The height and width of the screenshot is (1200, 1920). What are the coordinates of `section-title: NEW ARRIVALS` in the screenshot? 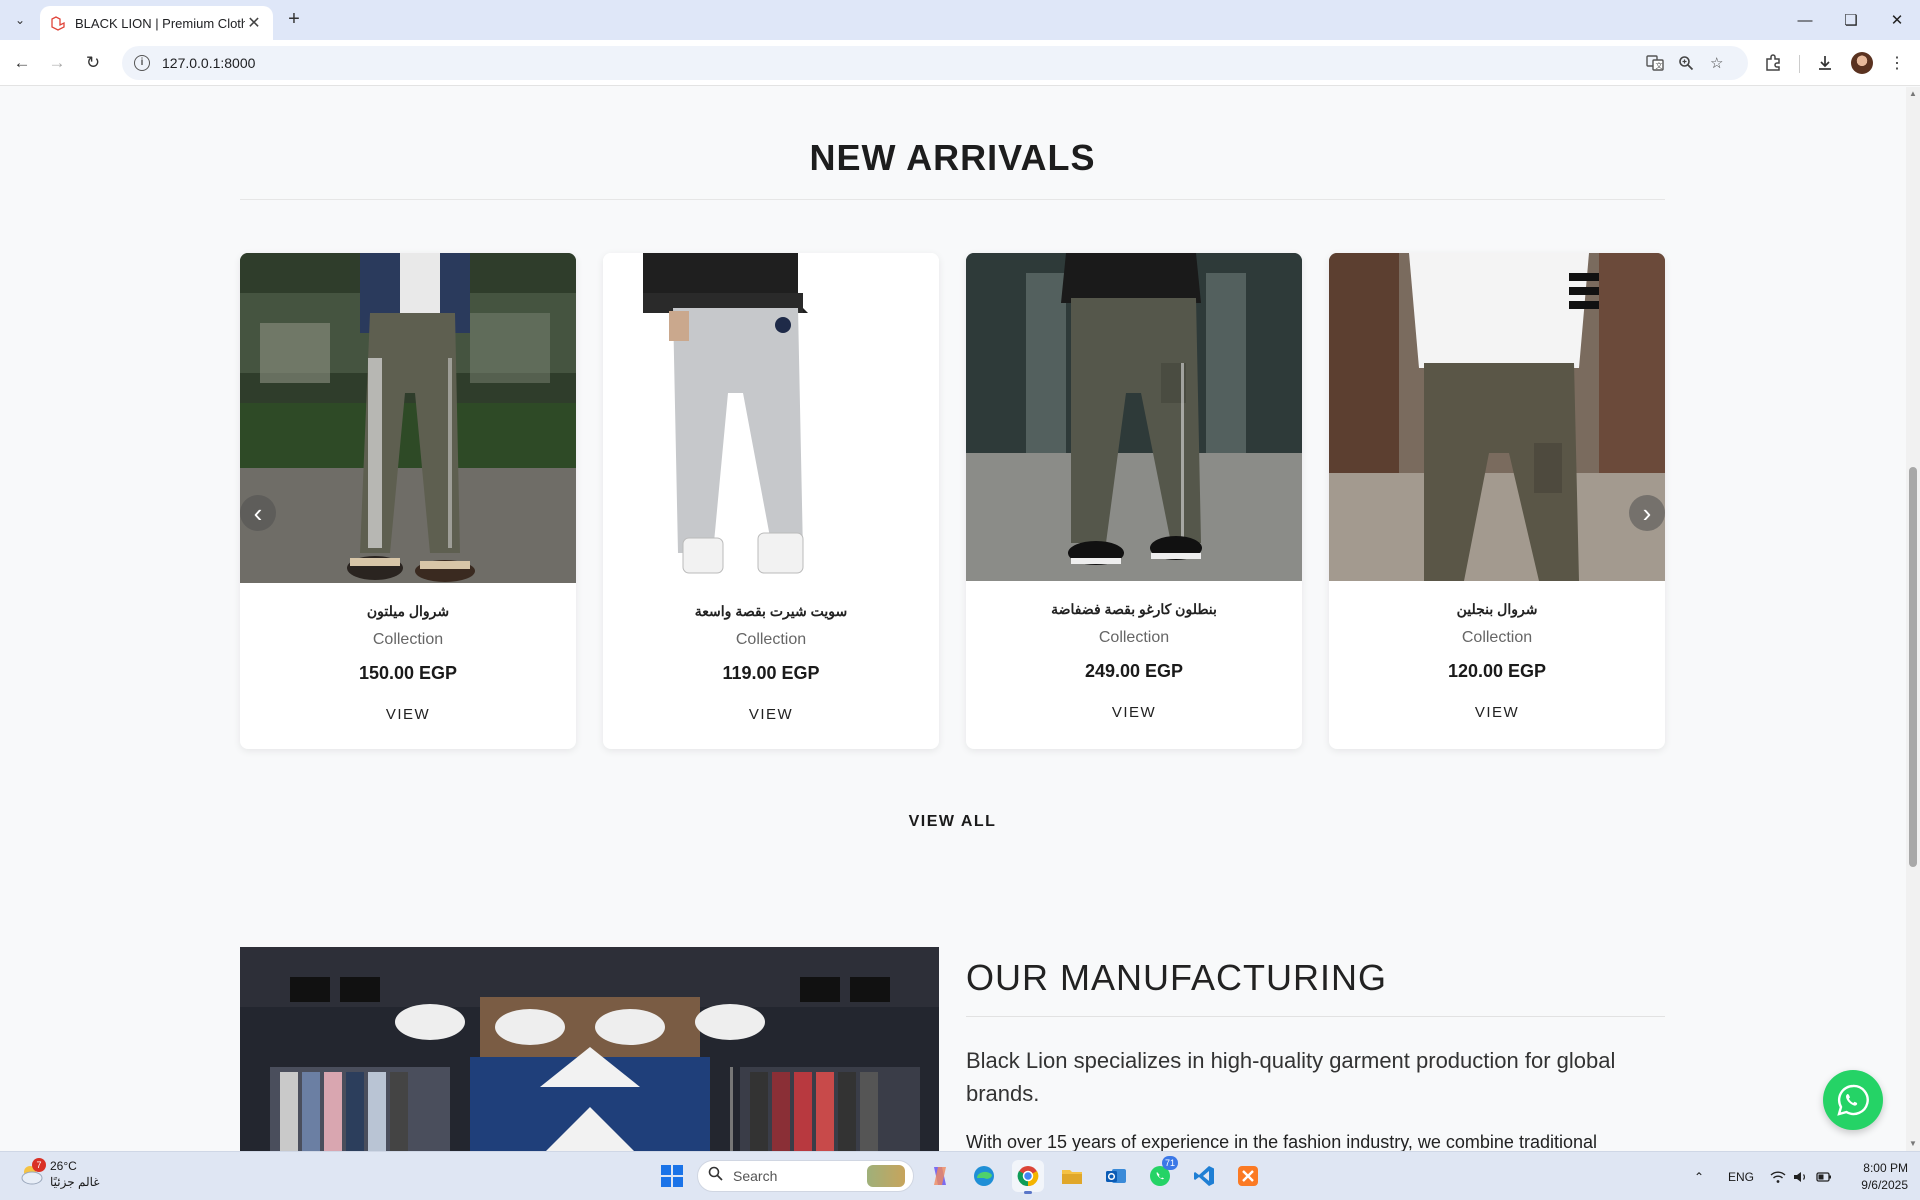 It's located at (952, 157).